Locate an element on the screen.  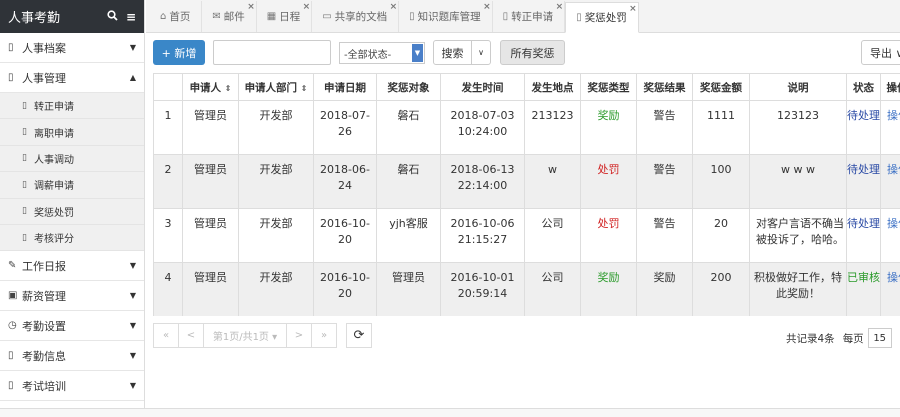
cell-amount: 20 is located at coordinates (721, 235).